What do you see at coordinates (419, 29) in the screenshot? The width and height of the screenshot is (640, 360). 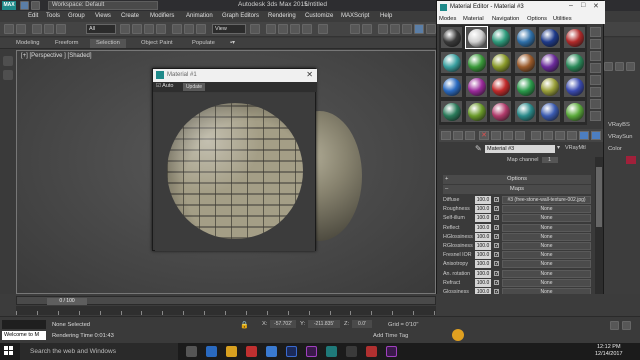 I see `material-editor-icon` at bounding box center [419, 29].